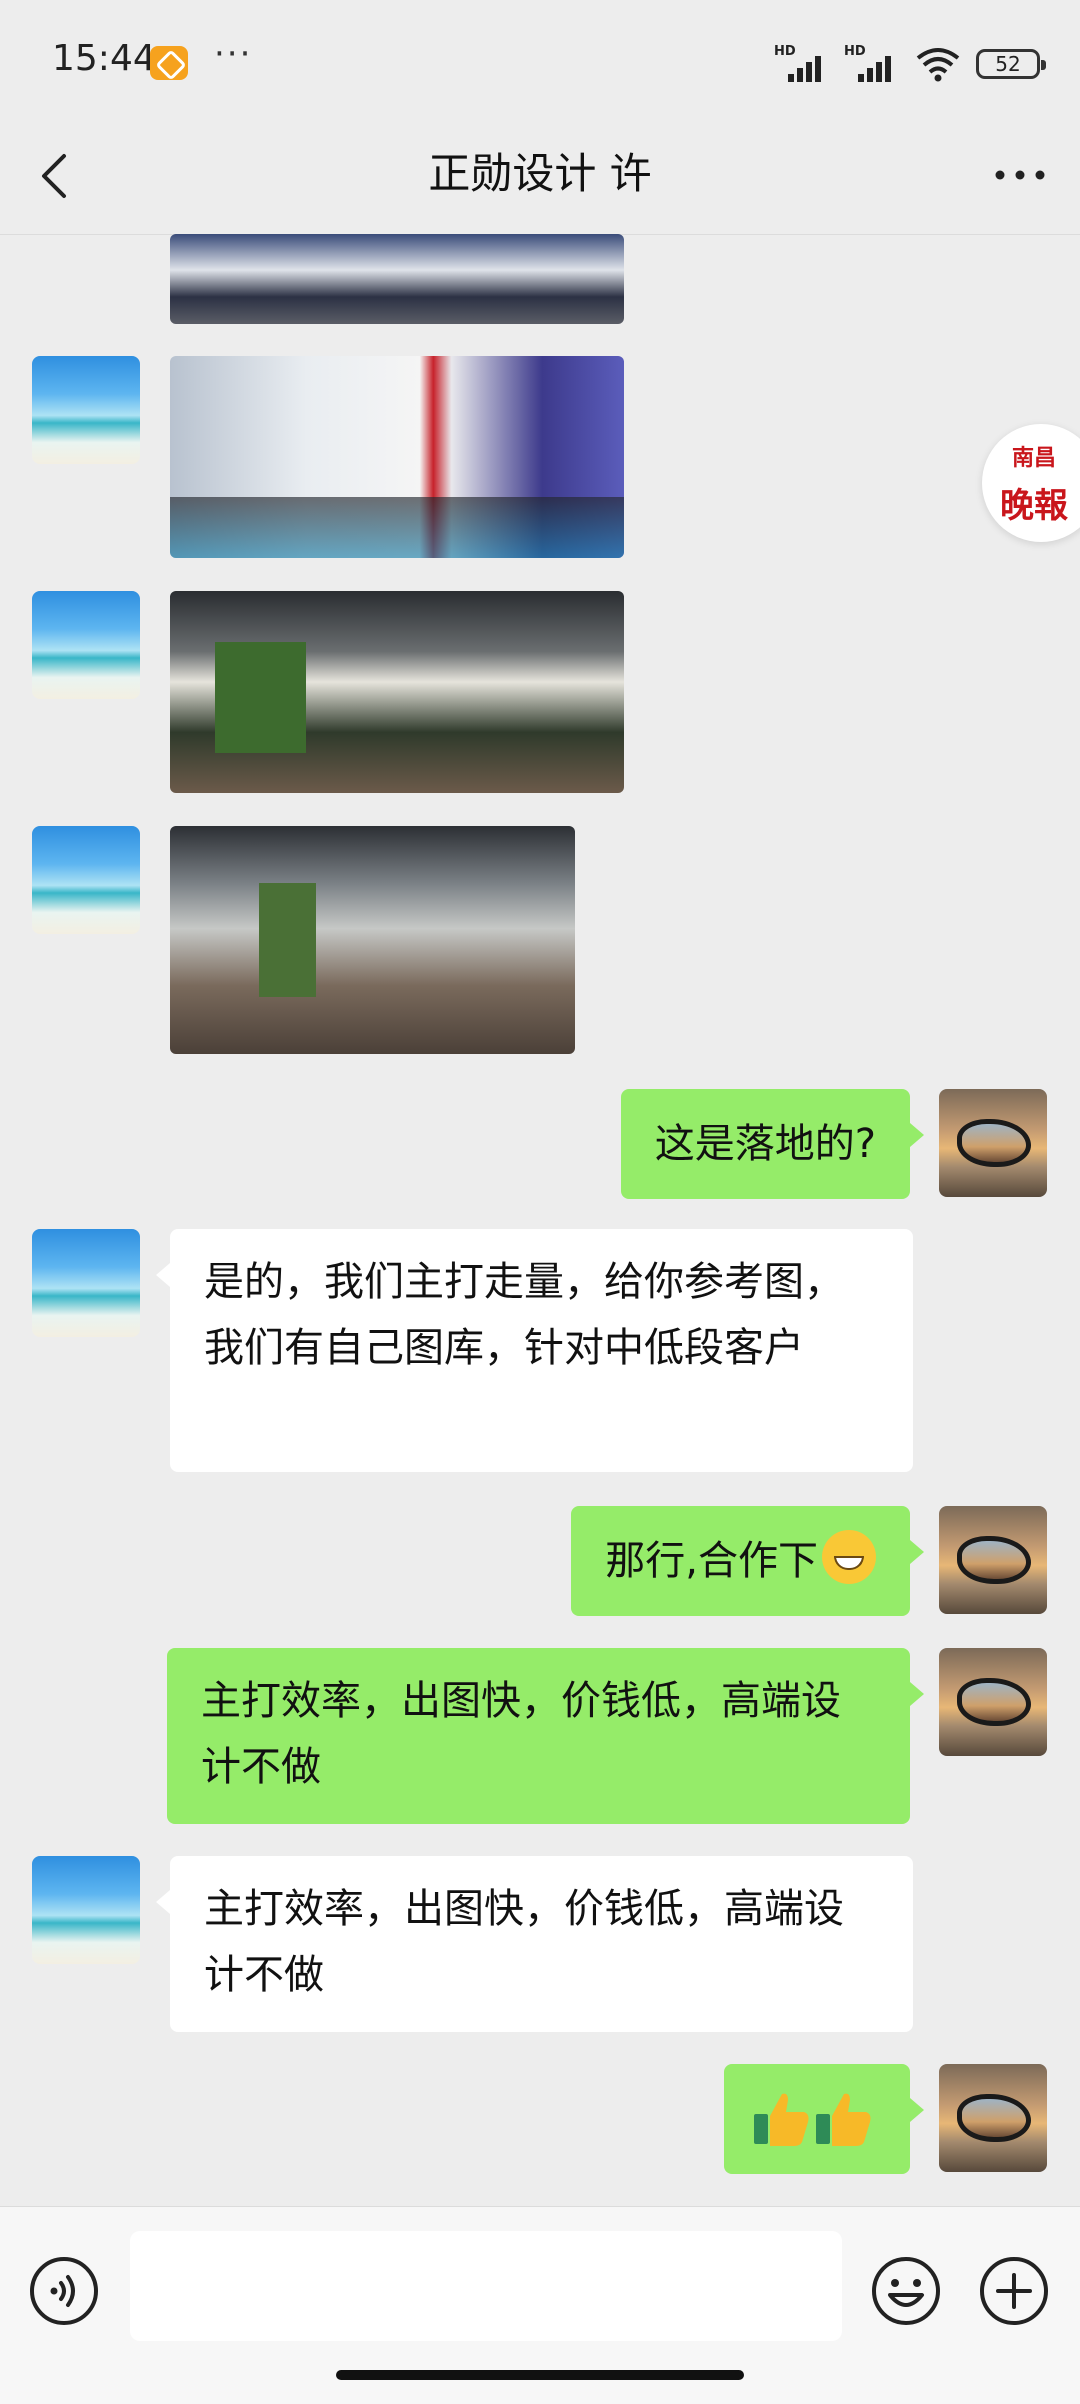  Describe the element at coordinates (64, 2291) in the screenshot. I see `voice-input-icon` at that location.